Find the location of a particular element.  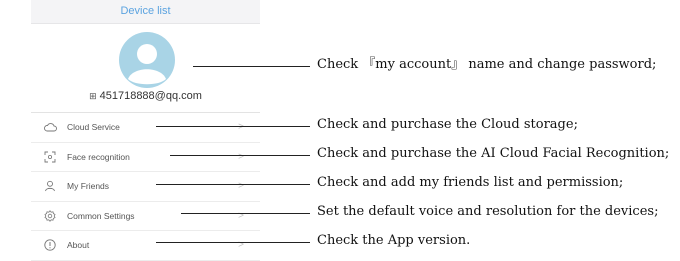

menu-item-label: Face recognition is located at coordinates (98, 156).